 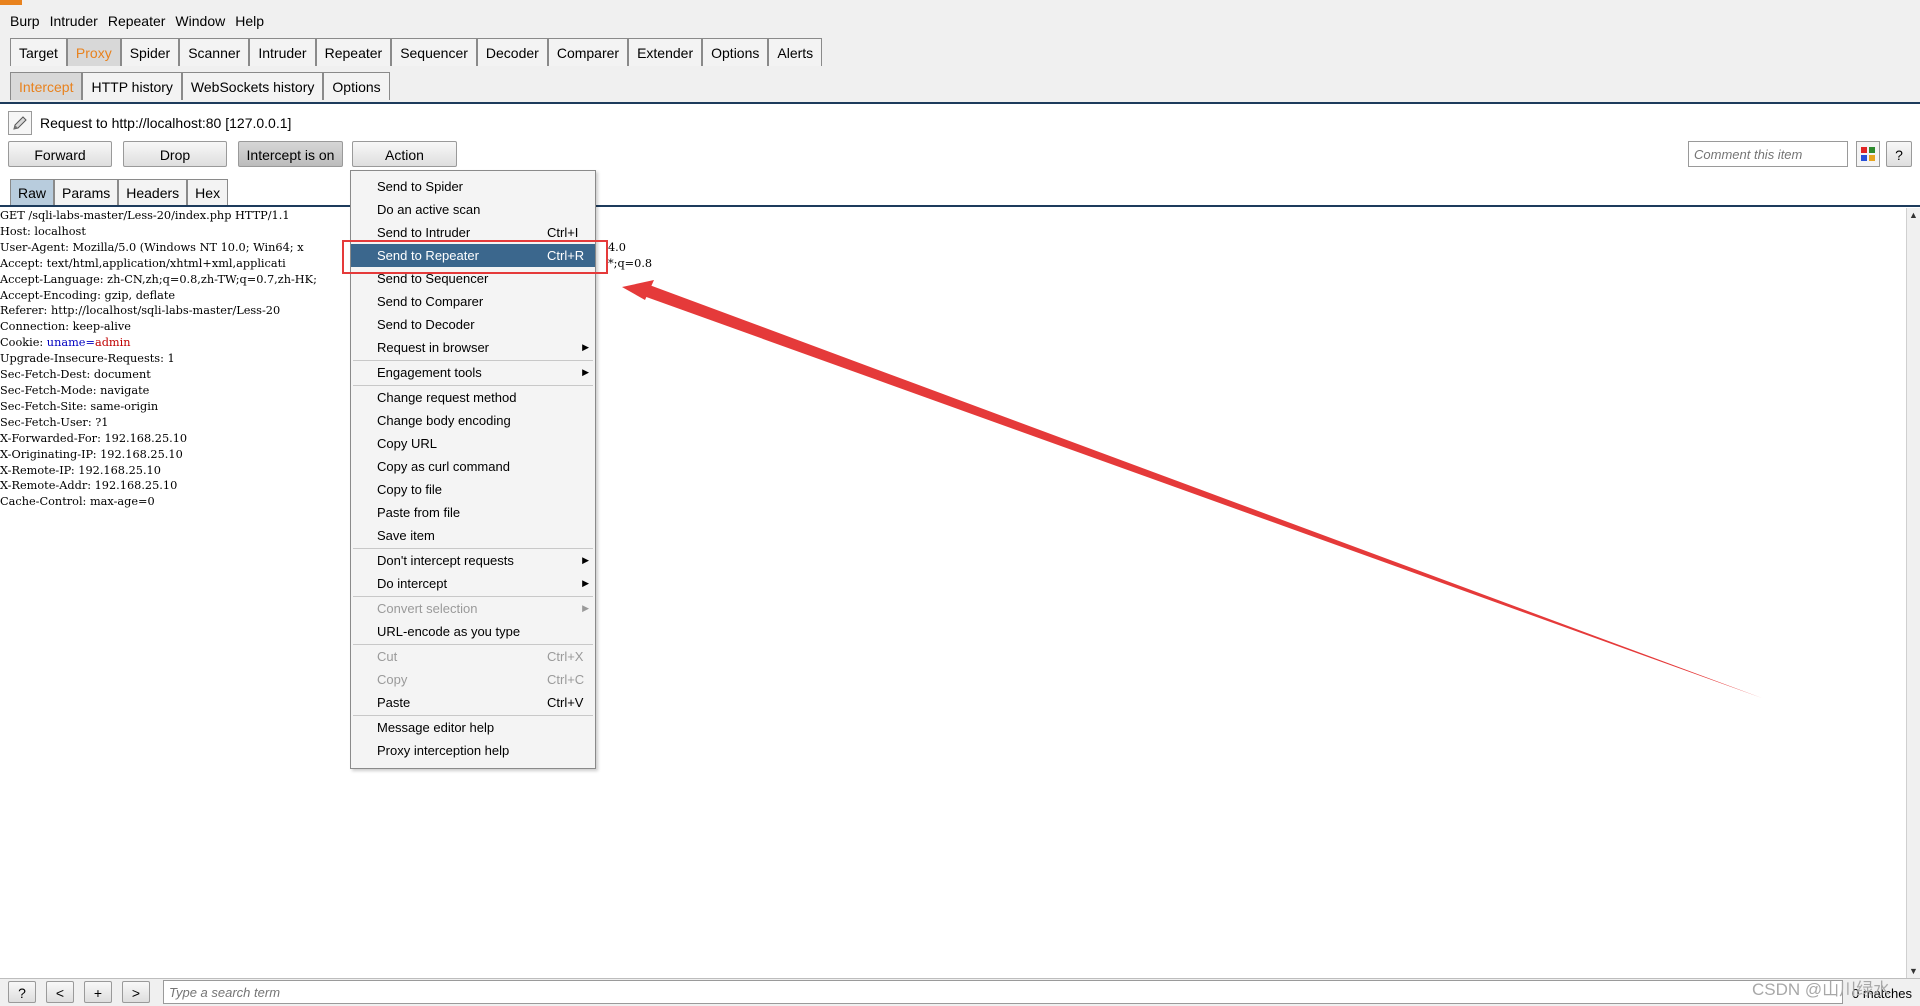 What do you see at coordinates (1768, 154) in the screenshot?
I see `comment-input` at bounding box center [1768, 154].